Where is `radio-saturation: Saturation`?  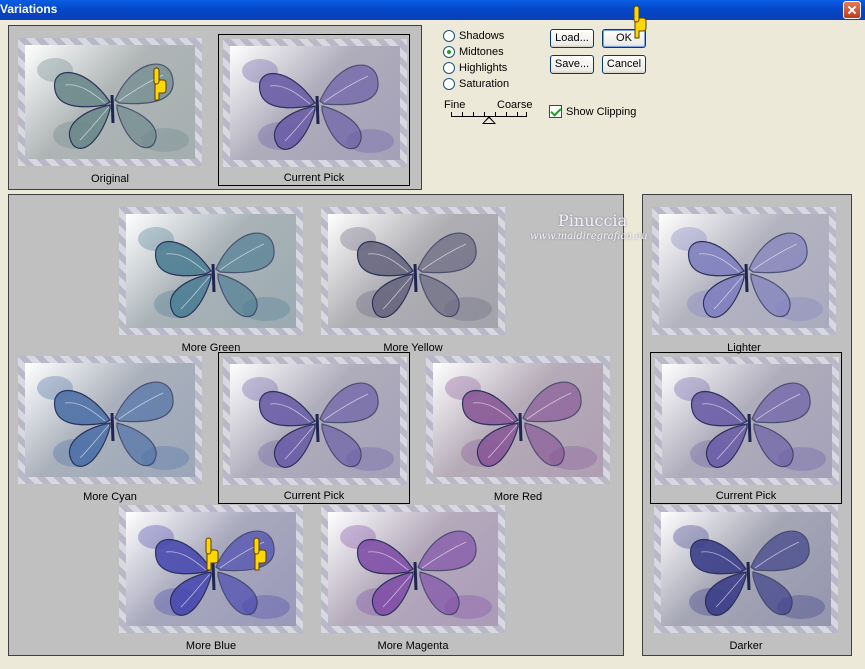
radio-saturation: Saturation is located at coordinates (476, 83).